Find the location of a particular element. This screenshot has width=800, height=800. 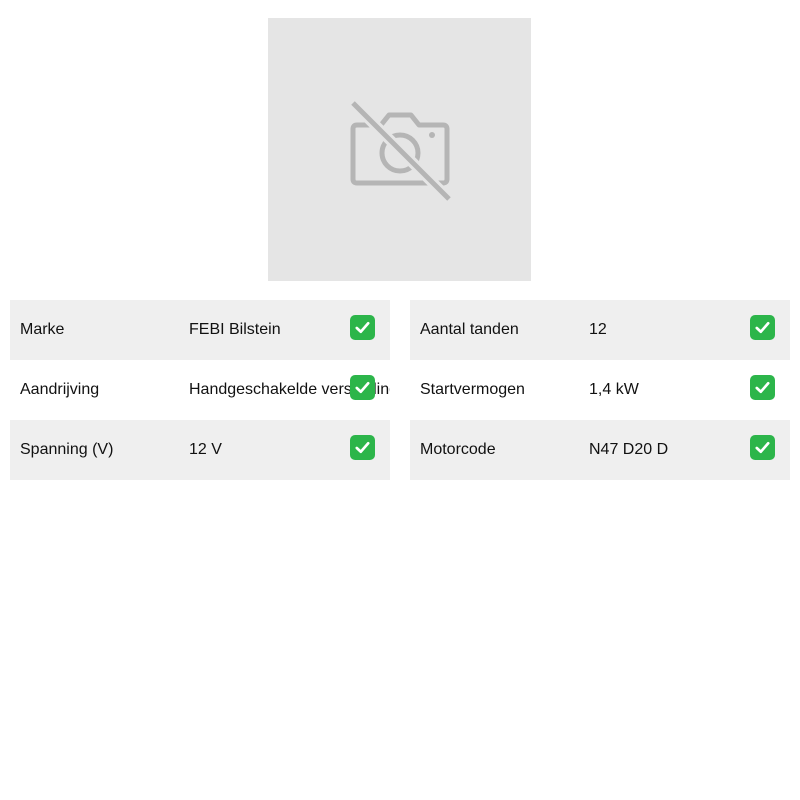

spec-value: N47 D20 D is located at coordinates (629, 449).